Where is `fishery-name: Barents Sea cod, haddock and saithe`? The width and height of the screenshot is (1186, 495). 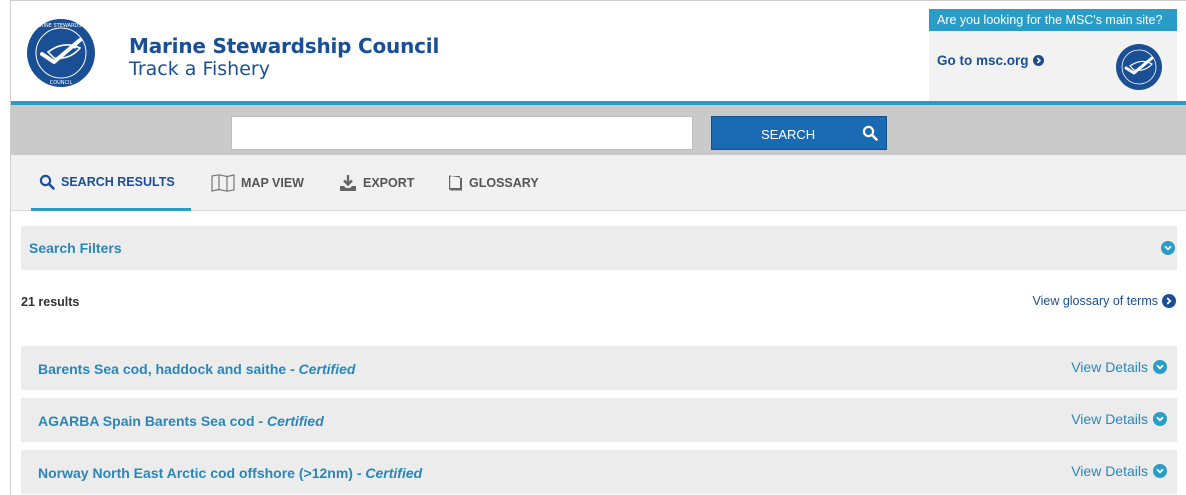 fishery-name: Barents Sea cod, haddock and saithe is located at coordinates (162, 369).